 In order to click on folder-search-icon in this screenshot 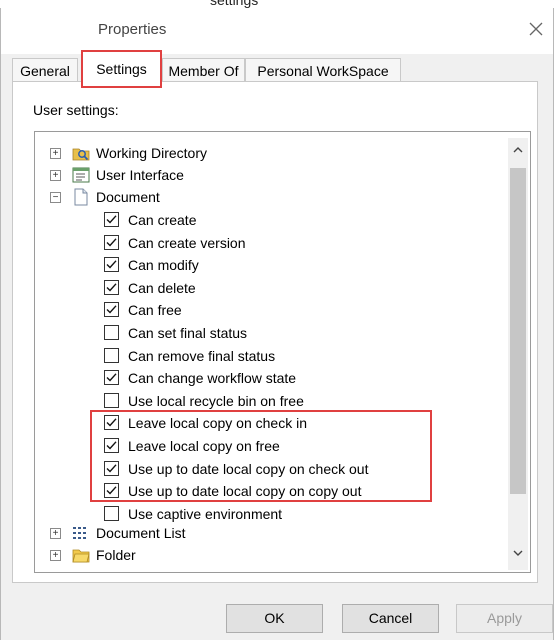, I will do `click(81, 153)`.